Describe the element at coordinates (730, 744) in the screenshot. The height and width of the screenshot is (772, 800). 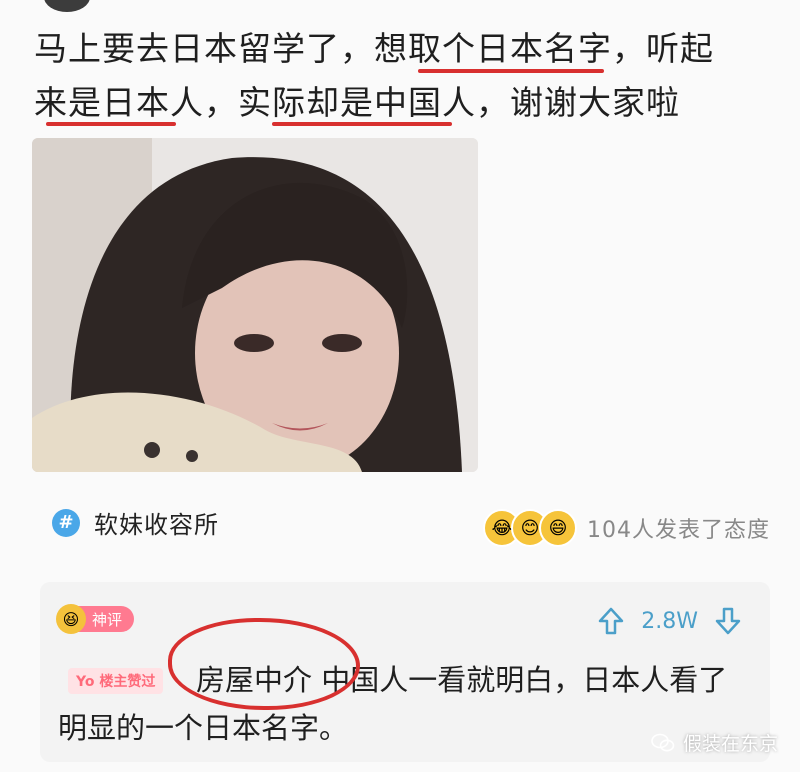
I see `watermark-label: 假装在东京` at that location.